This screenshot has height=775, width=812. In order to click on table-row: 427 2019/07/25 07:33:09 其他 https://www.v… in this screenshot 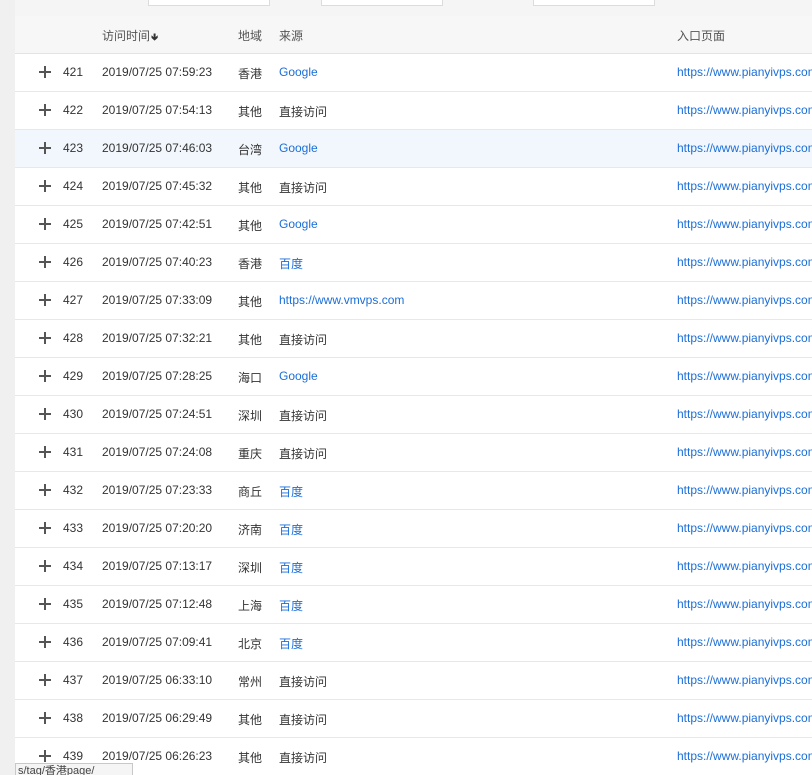, I will do `click(413, 301)`.